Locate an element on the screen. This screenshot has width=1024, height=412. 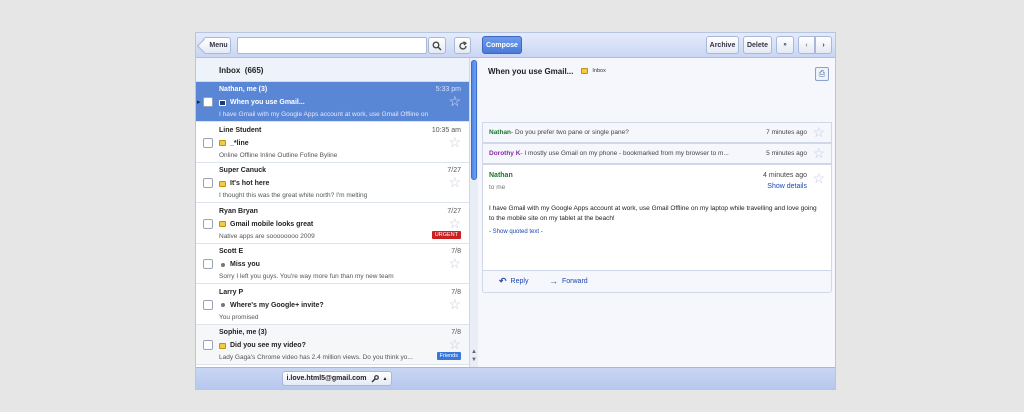
list-footer: i.love.html5@gmail.com ▲ is located at coordinates (337, 378).